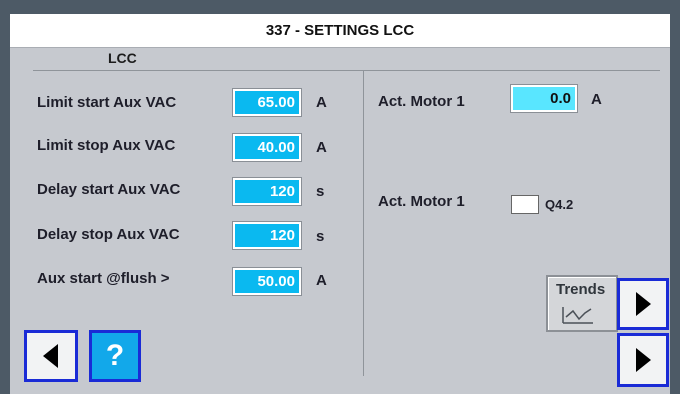 This screenshot has height=394, width=680. What do you see at coordinates (596, 99) in the screenshot?
I see `act-motor-current-unit: A` at bounding box center [596, 99].